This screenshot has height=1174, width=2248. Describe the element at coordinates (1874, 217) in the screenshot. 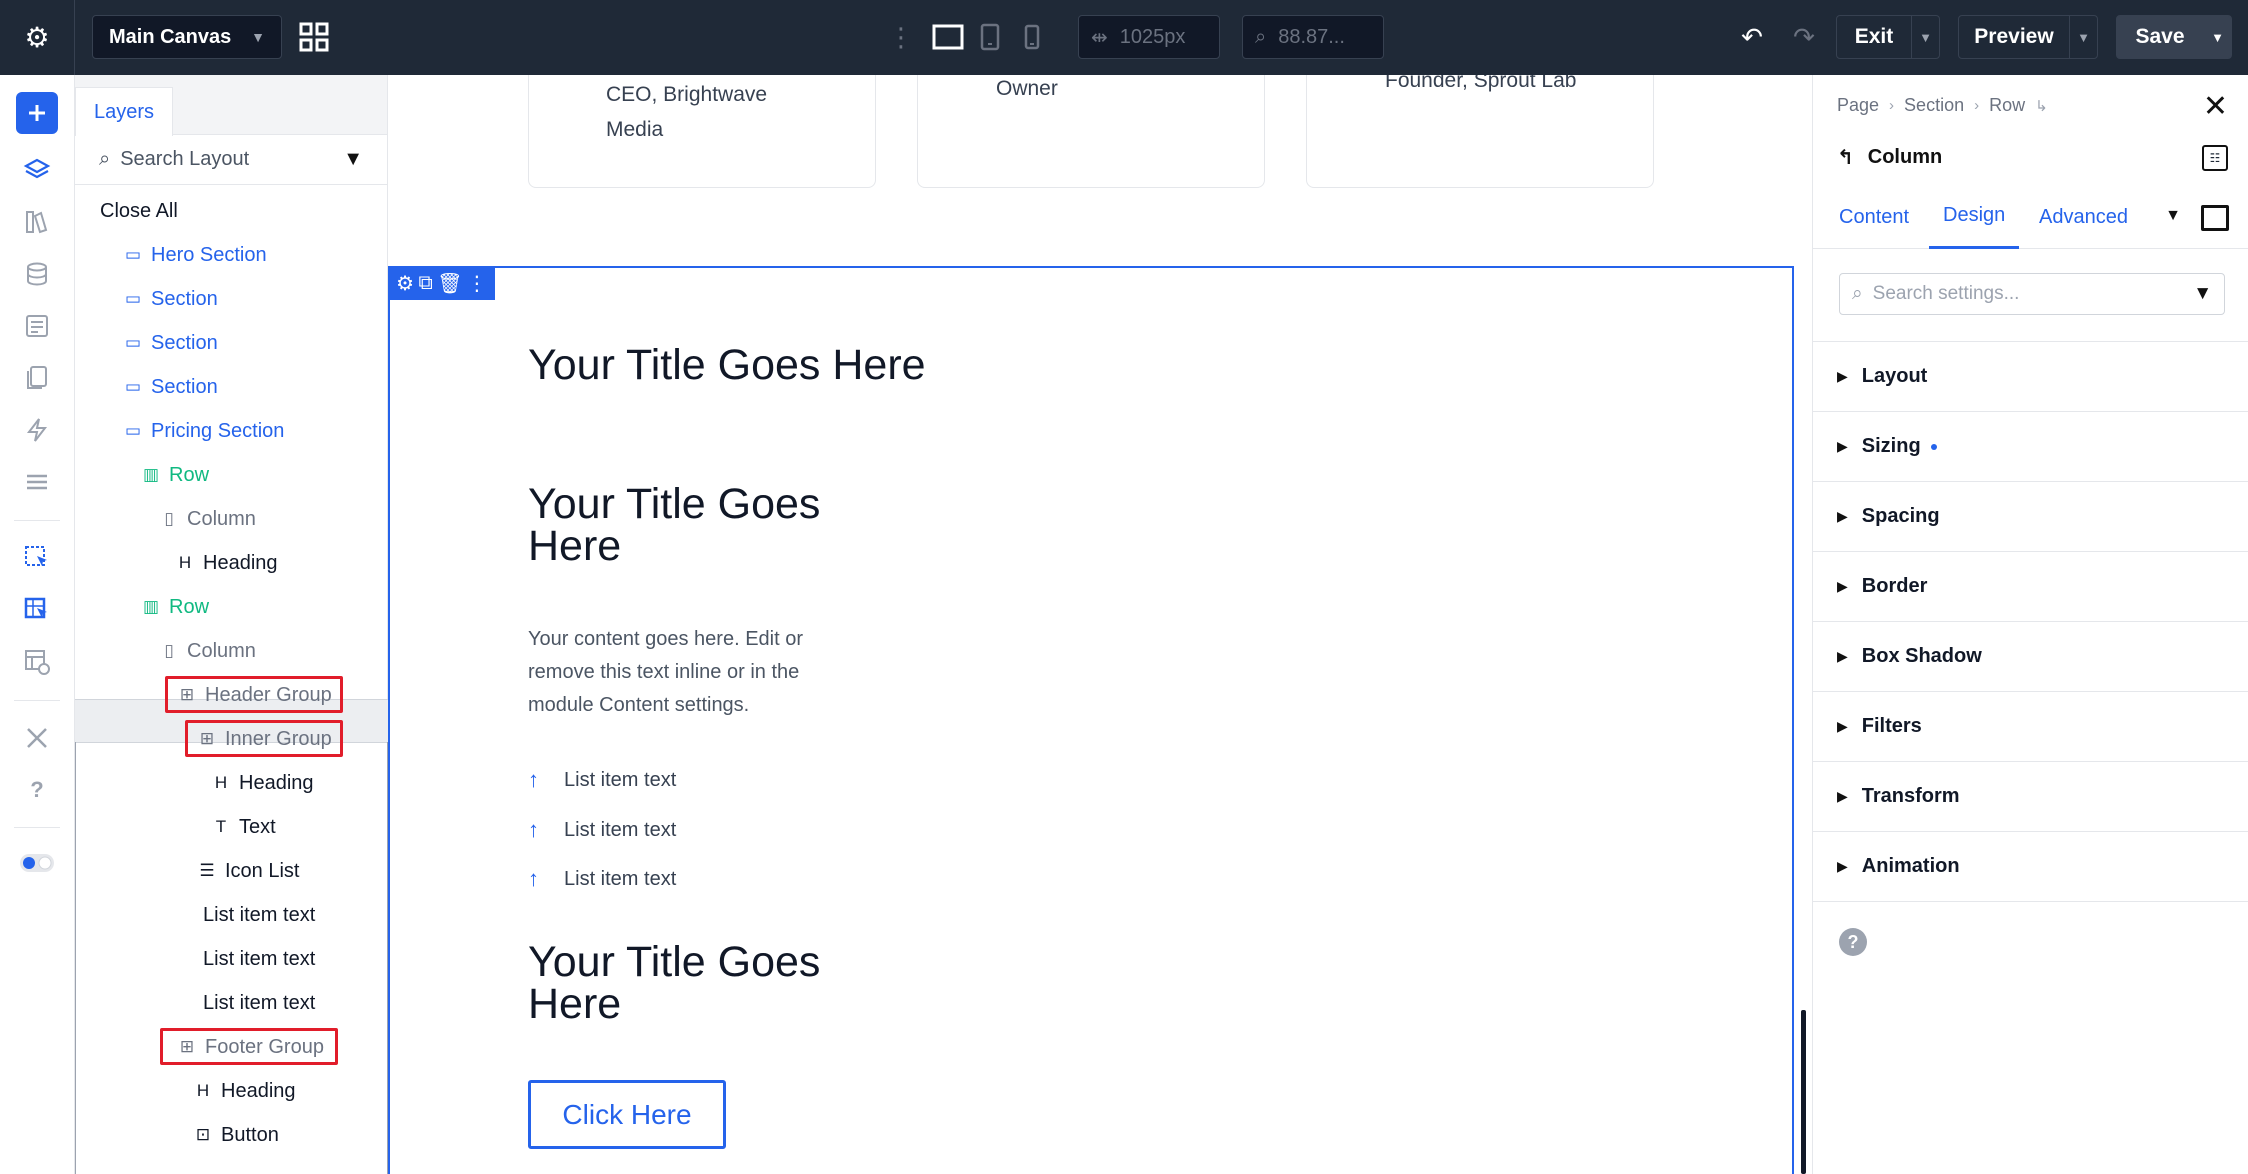

I see `tab-content: Content` at that location.